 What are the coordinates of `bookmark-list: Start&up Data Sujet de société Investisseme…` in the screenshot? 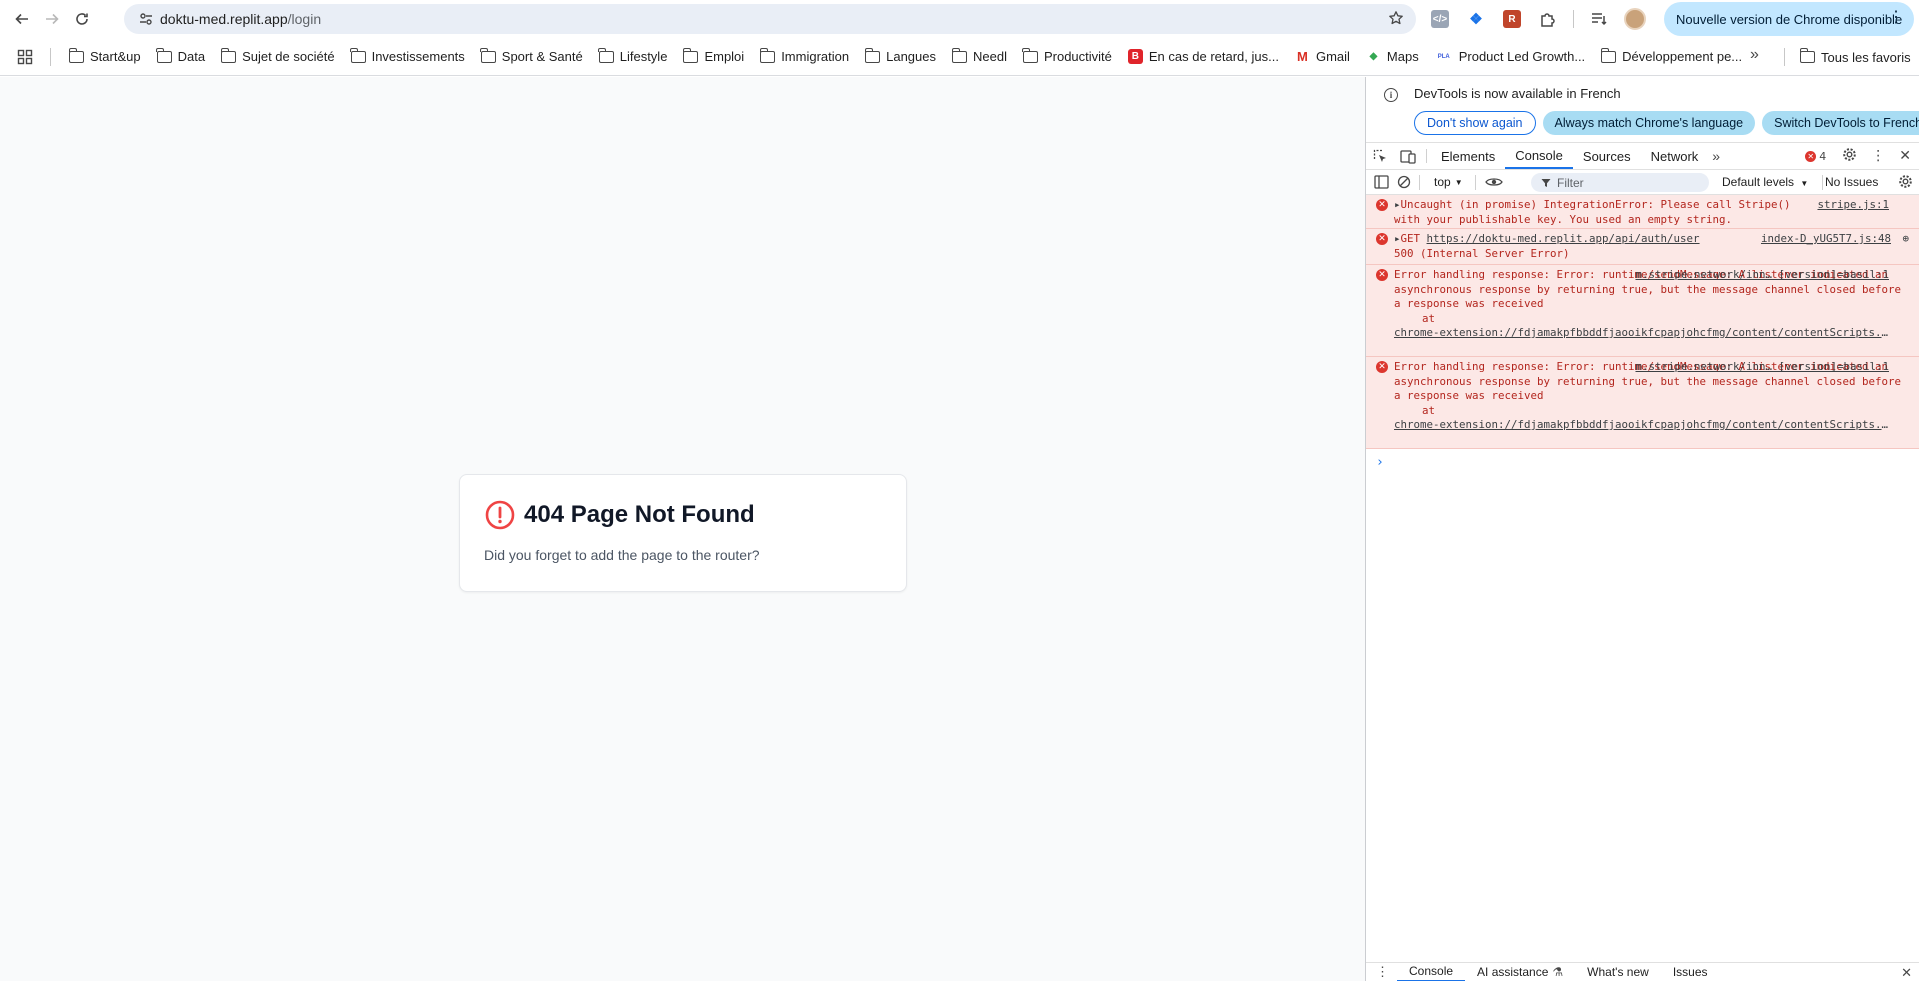 It's located at (905, 57).